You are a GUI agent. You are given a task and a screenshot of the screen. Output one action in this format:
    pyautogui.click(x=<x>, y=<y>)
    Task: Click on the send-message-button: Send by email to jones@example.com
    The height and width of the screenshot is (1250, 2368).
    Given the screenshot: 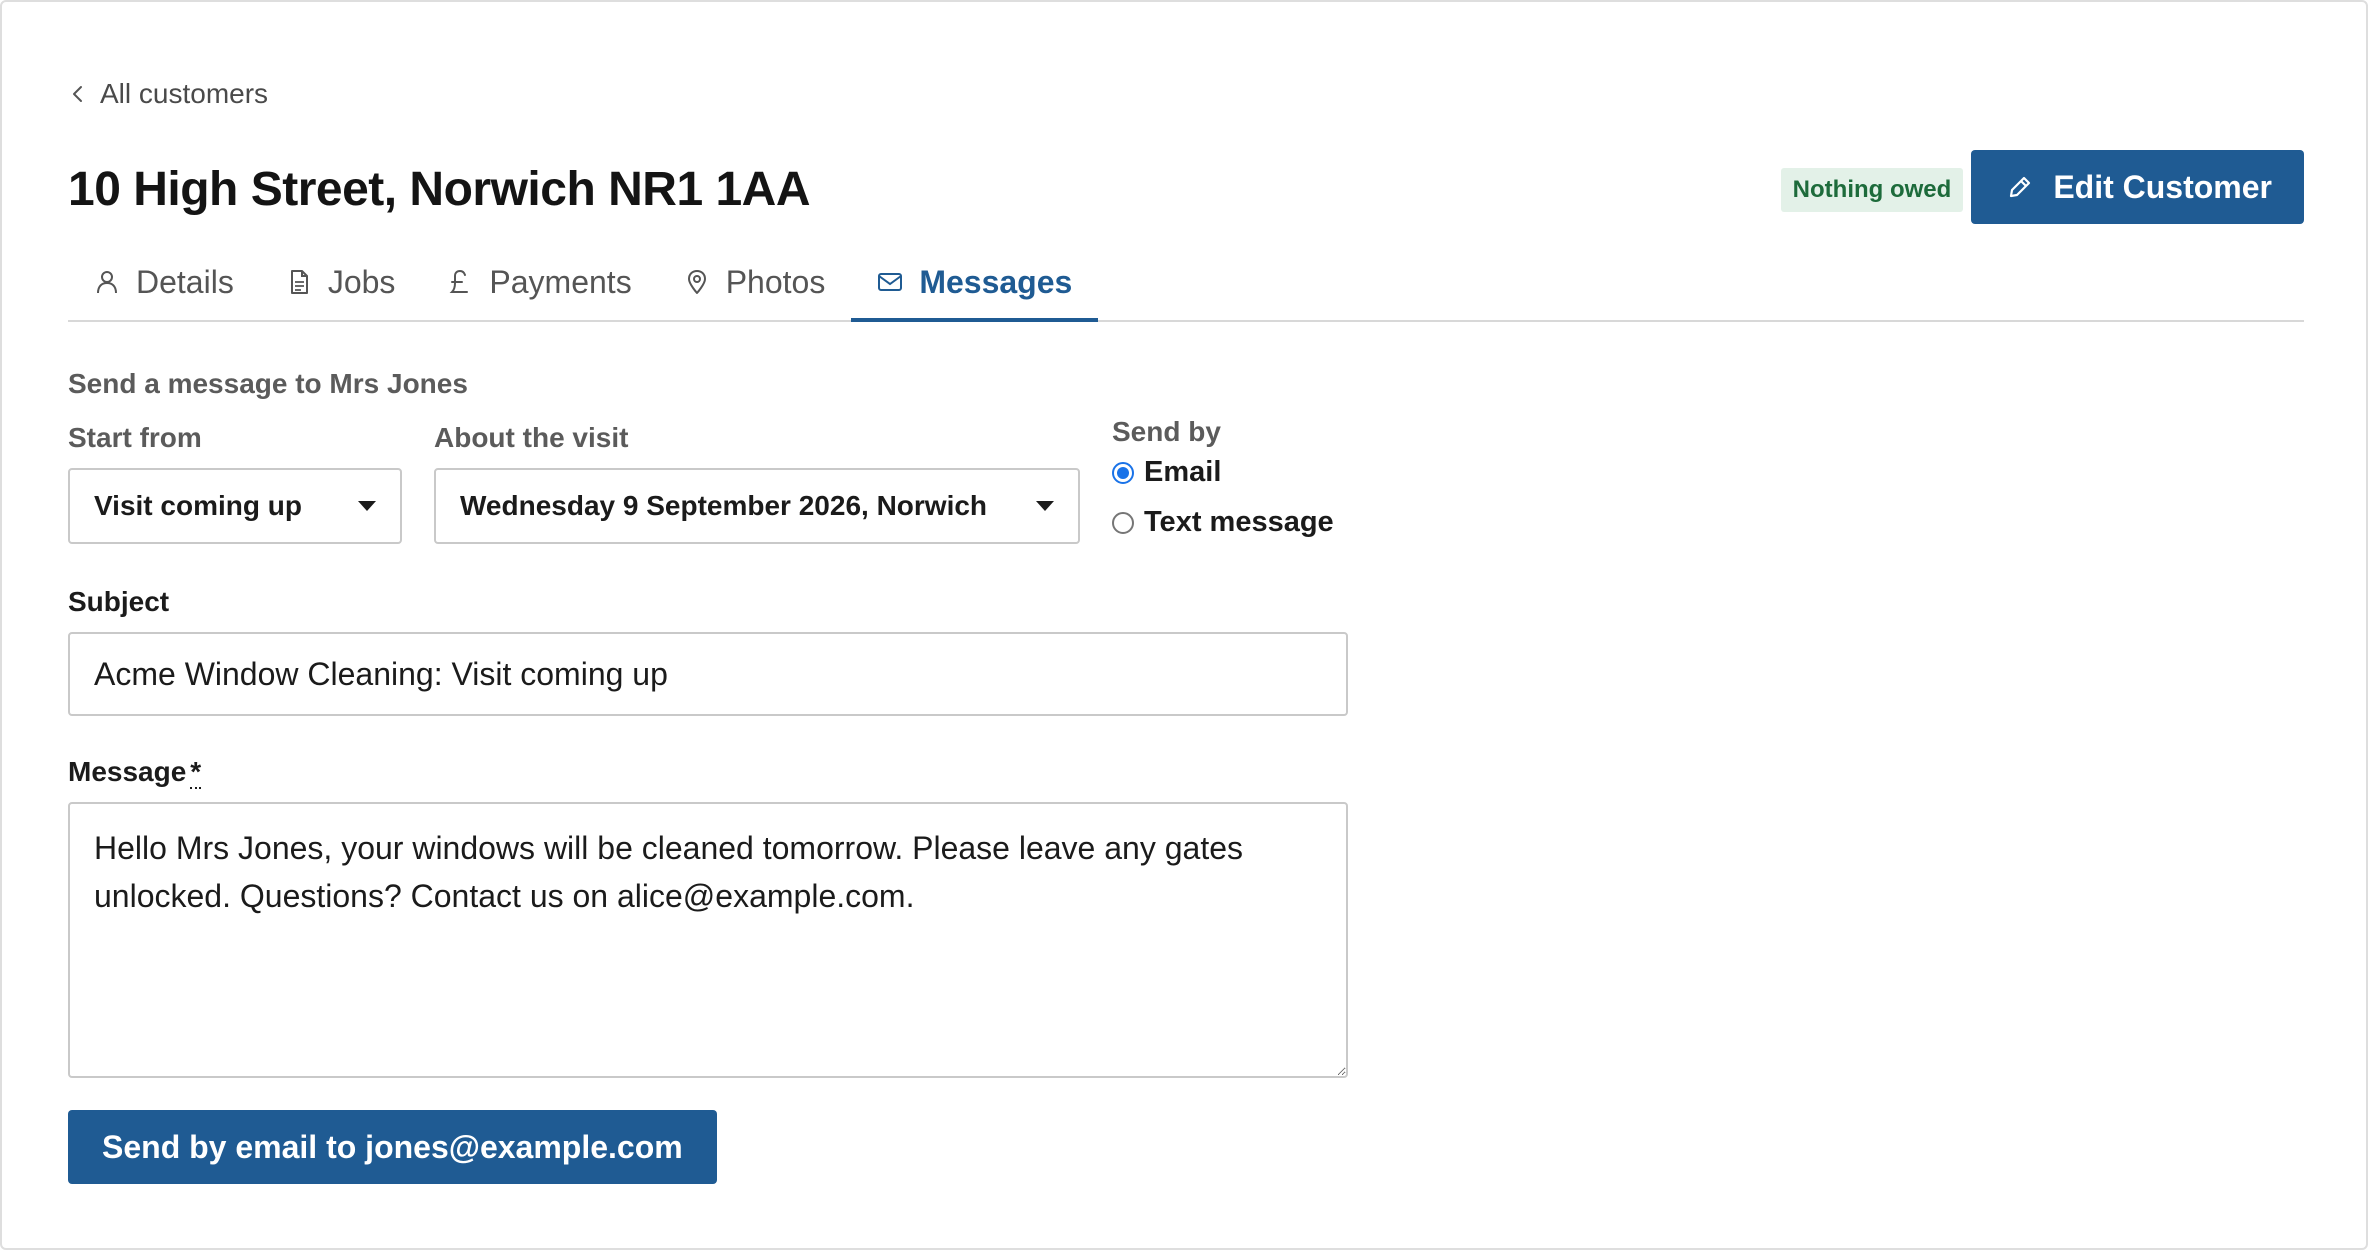 What is the action you would take?
    pyautogui.click(x=392, y=1147)
    